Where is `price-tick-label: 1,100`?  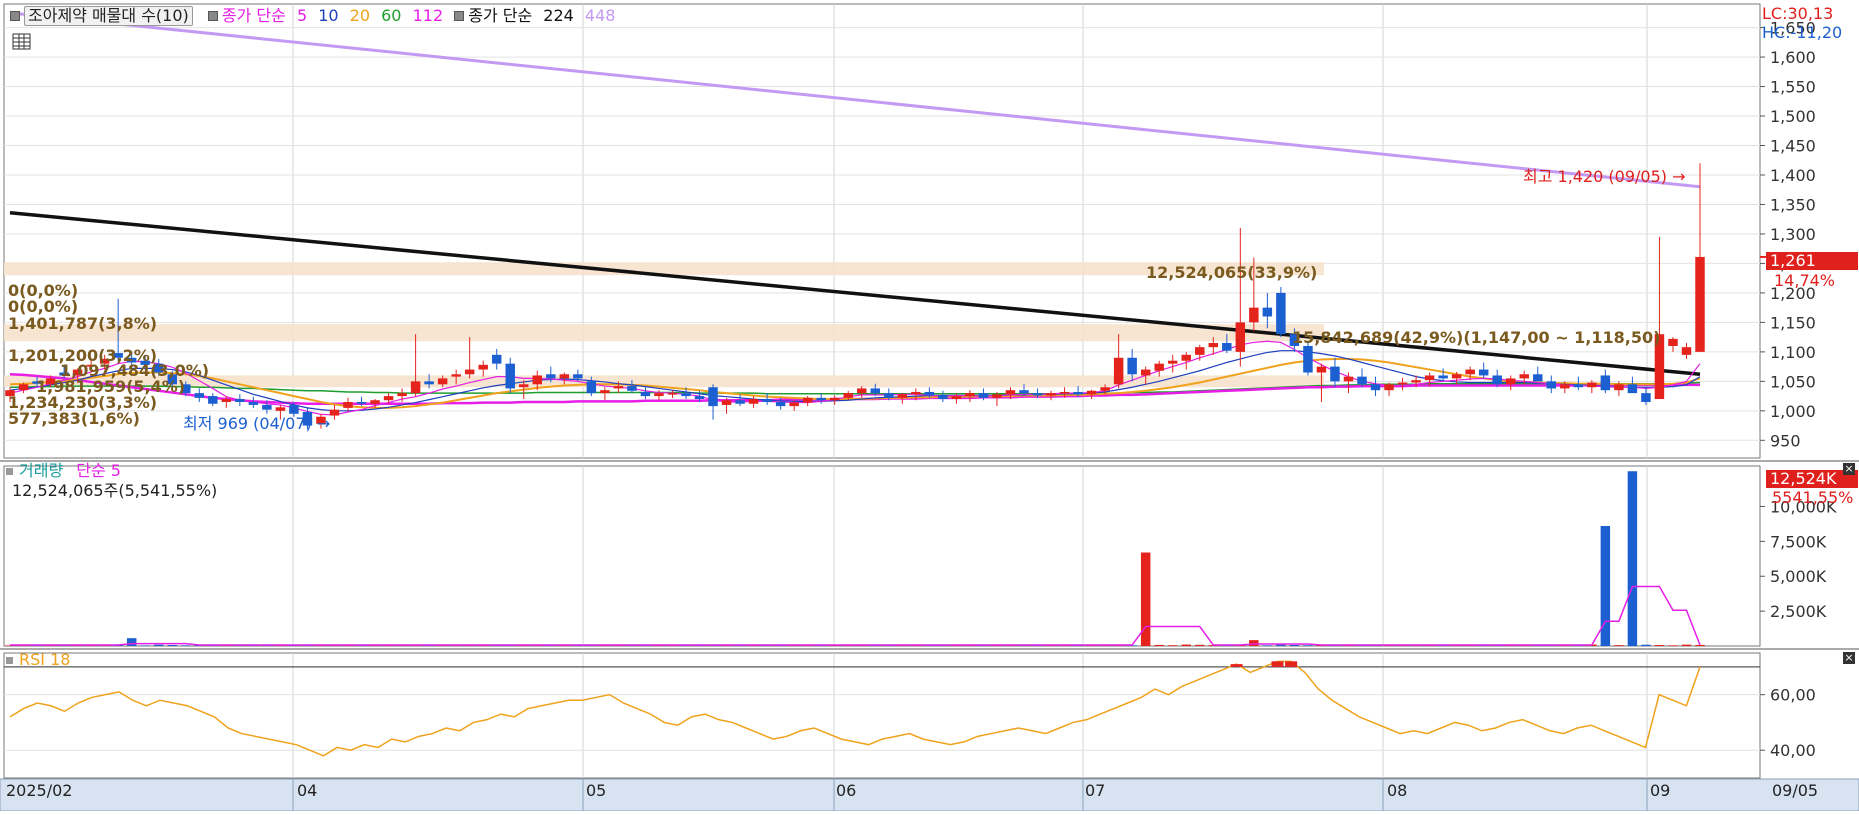
price-tick-label: 1,100 is located at coordinates (1793, 352).